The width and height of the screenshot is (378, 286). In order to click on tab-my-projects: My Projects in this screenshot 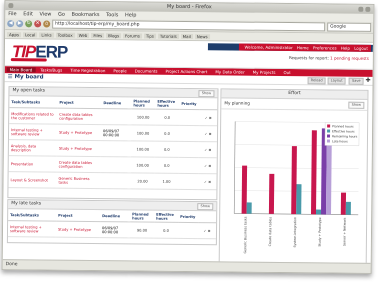, I will do `click(264, 72)`.